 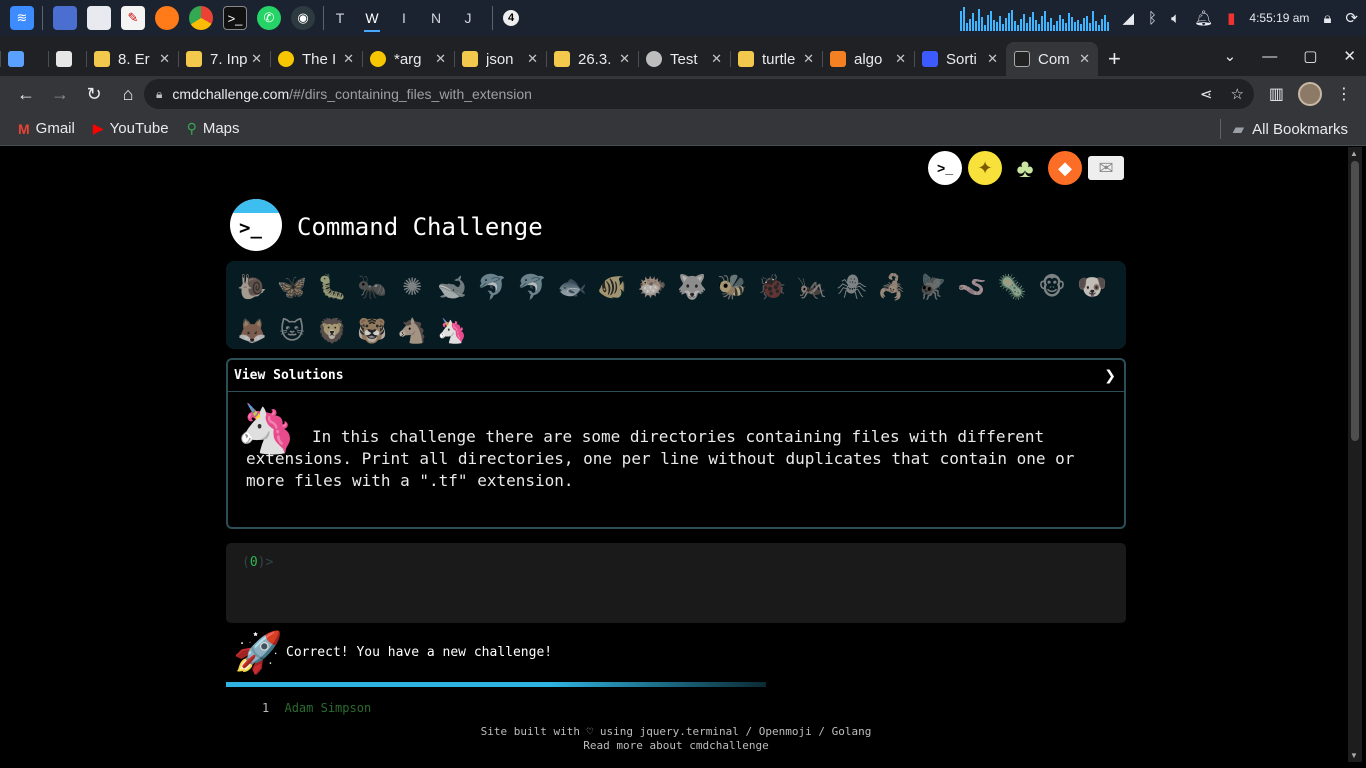 What do you see at coordinates (676, 746) in the screenshot?
I see `footer-read-more-link: Read more about cmdchallenge` at bounding box center [676, 746].